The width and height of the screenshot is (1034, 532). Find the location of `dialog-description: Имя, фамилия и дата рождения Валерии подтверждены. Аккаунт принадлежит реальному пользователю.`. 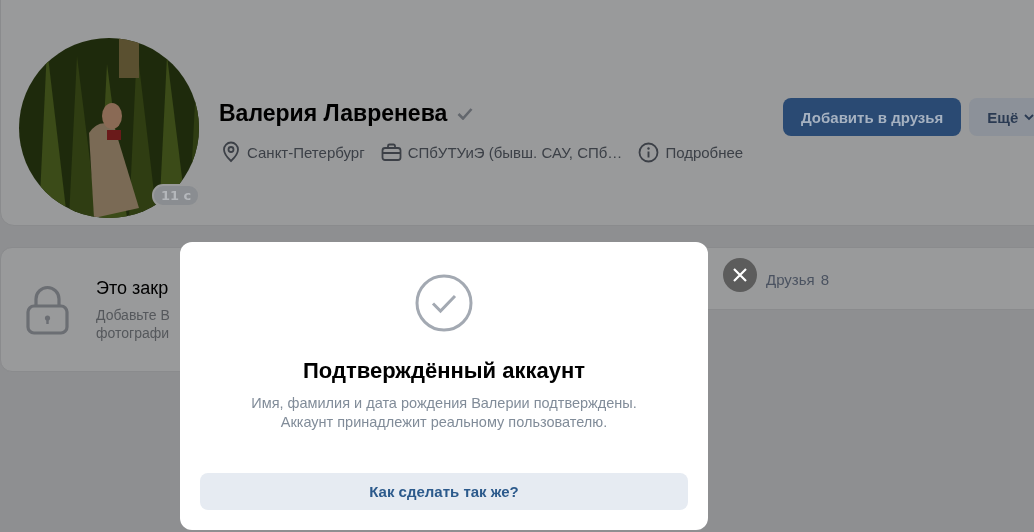

dialog-description: Имя, фамилия и дата рождения Валерии подтверждены. Аккаунт принадлежит реальному пользователю. is located at coordinates (444, 413).